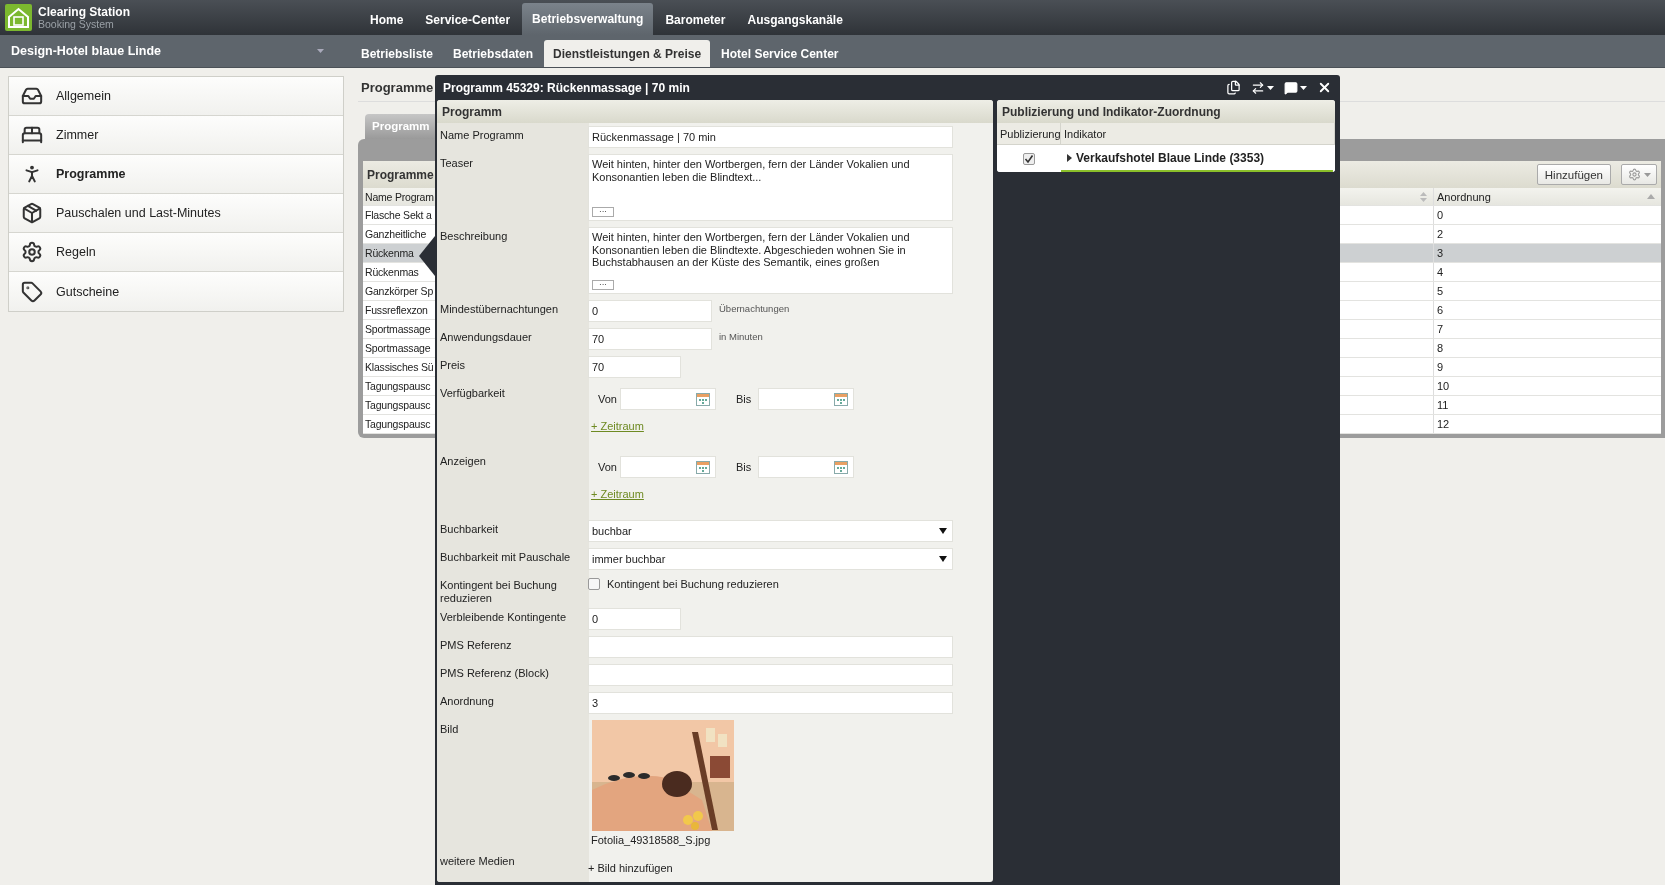  Describe the element at coordinates (770, 187) in the screenshot. I see `text-area: Weit hinten, hinter den Wortbergen, fern der Länder Vokalien und Konsonantien leben die Blindtext... ···` at that location.